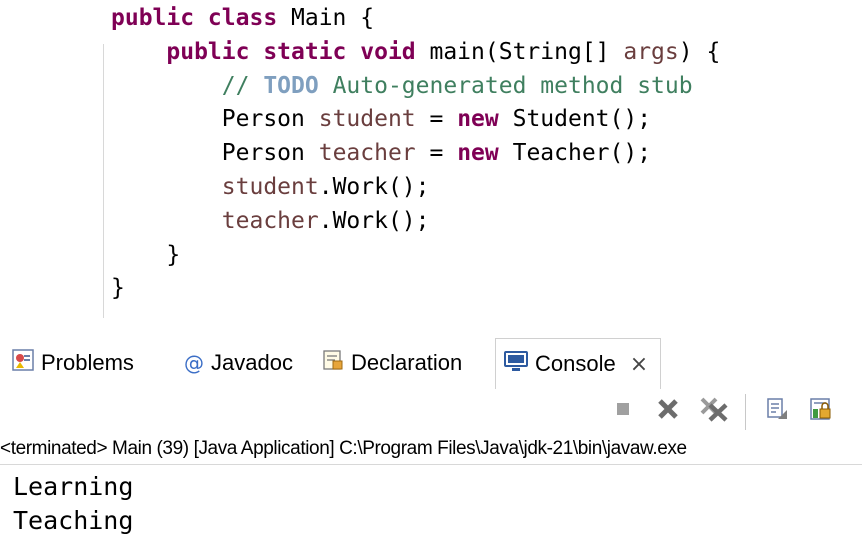 The width and height of the screenshot is (862, 539). I want to click on tab-label: Declaration, so click(407, 362).